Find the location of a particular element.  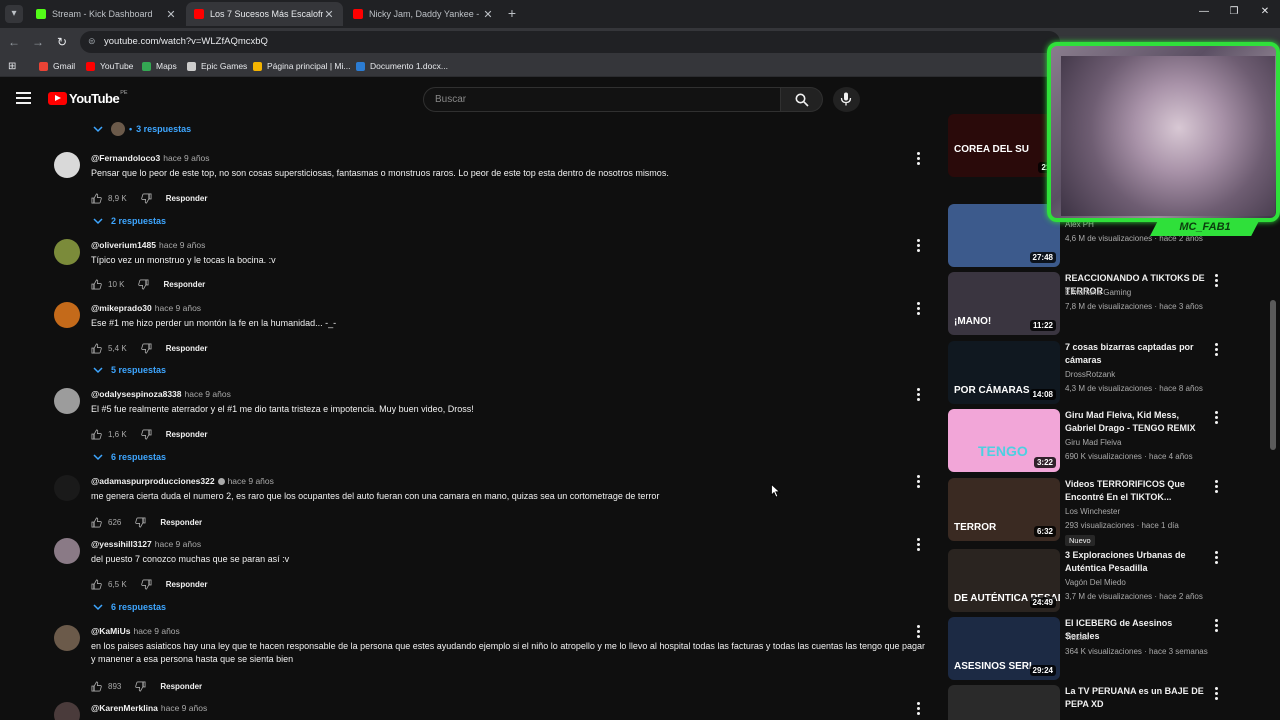

comment-author: @odalysespinoza8338 is located at coordinates (136, 394).